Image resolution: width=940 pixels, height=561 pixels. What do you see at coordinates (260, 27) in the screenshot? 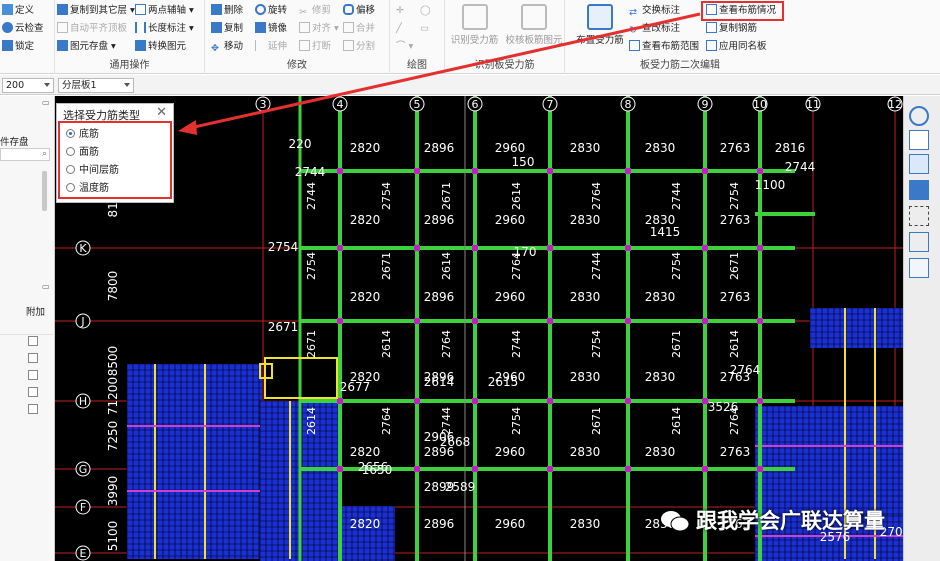
I see `mirror-icon` at bounding box center [260, 27].